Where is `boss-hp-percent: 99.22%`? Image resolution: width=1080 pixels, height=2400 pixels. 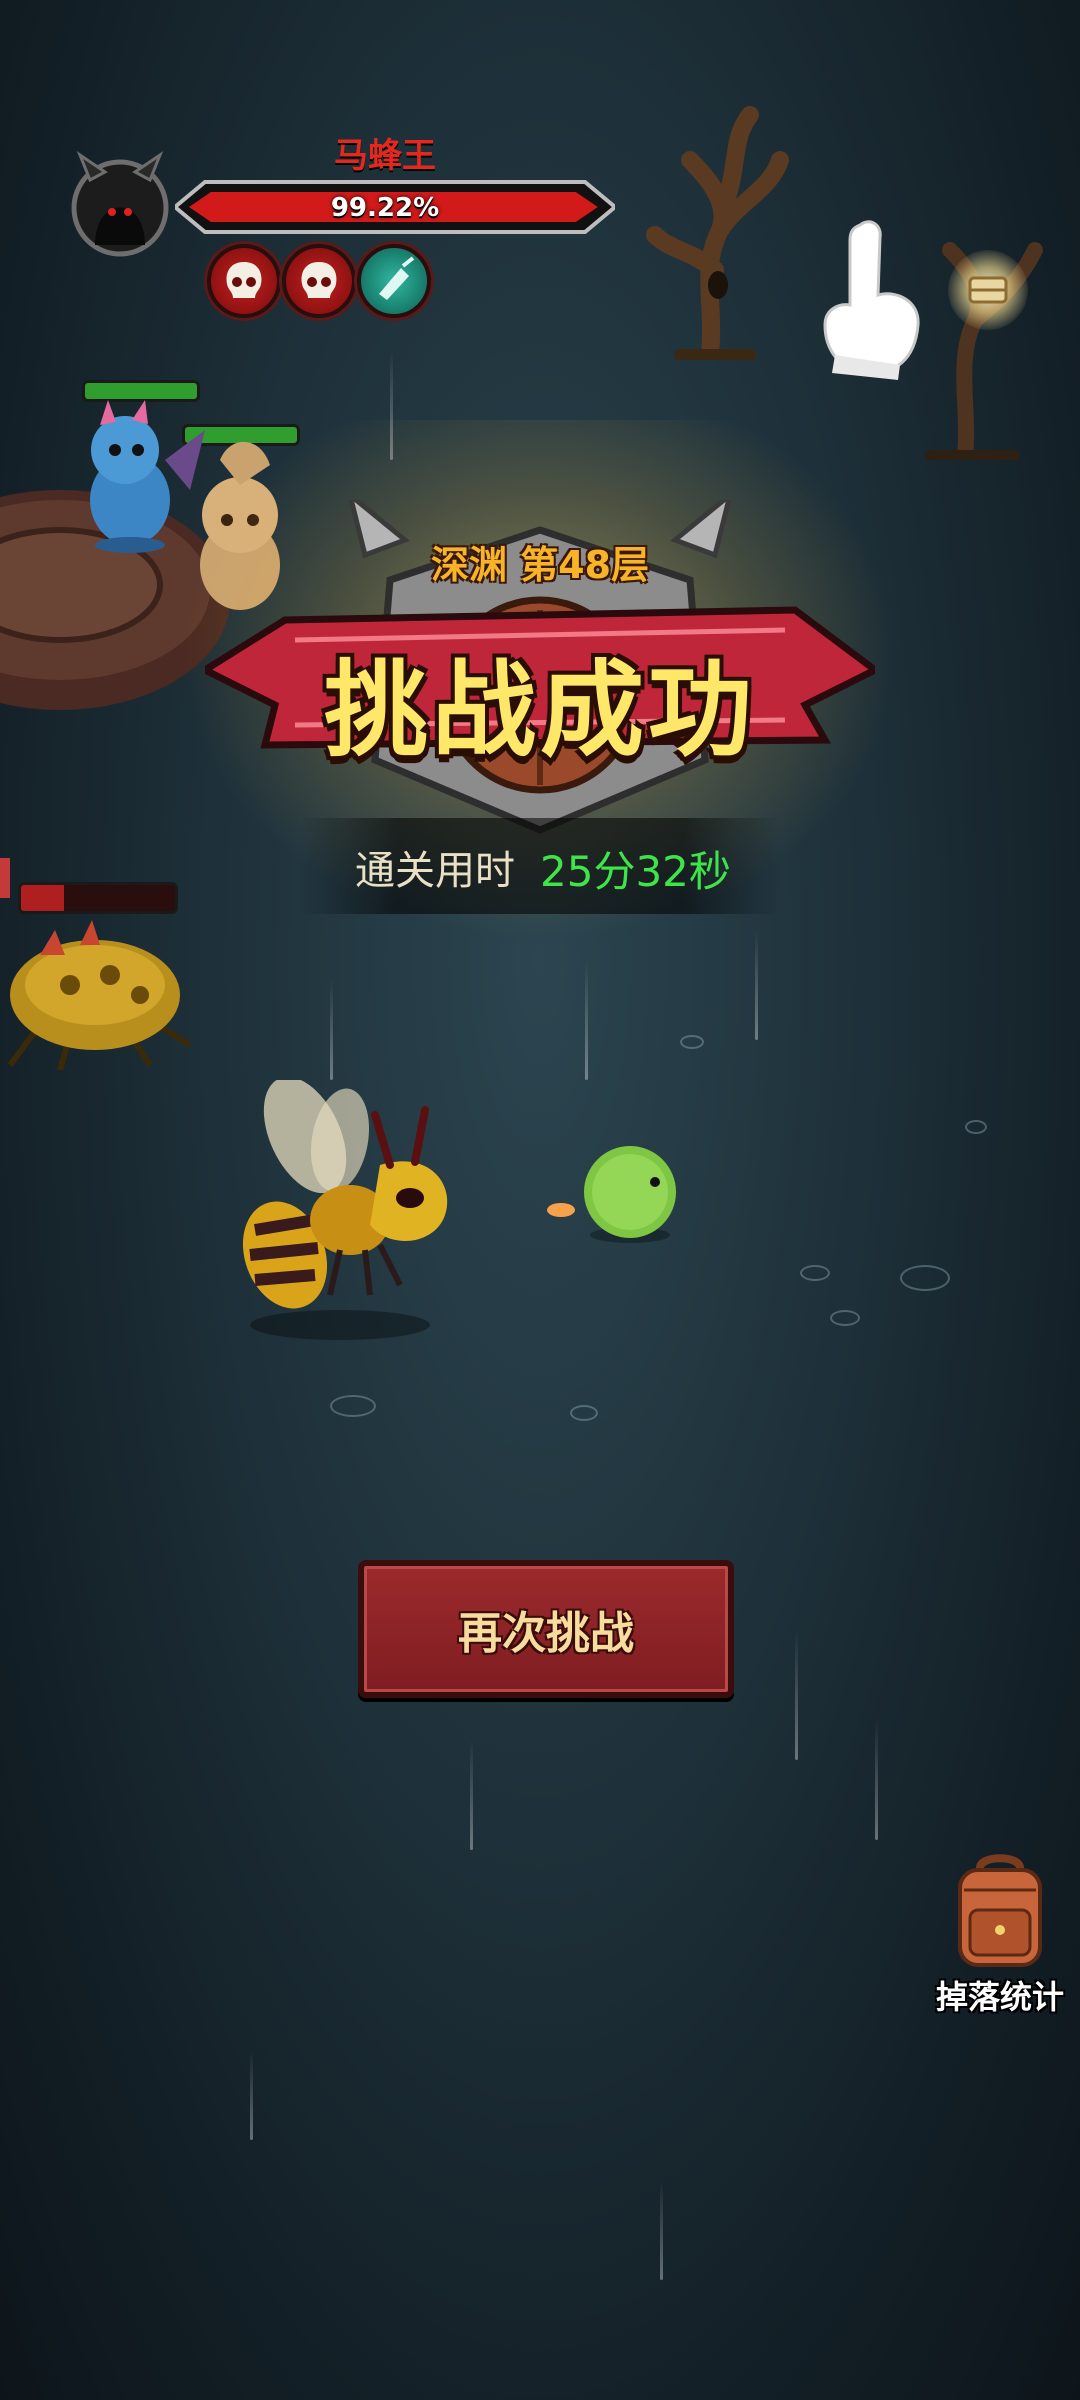
boss-hp-percent: 99.22% is located at coordinates (385, 208).